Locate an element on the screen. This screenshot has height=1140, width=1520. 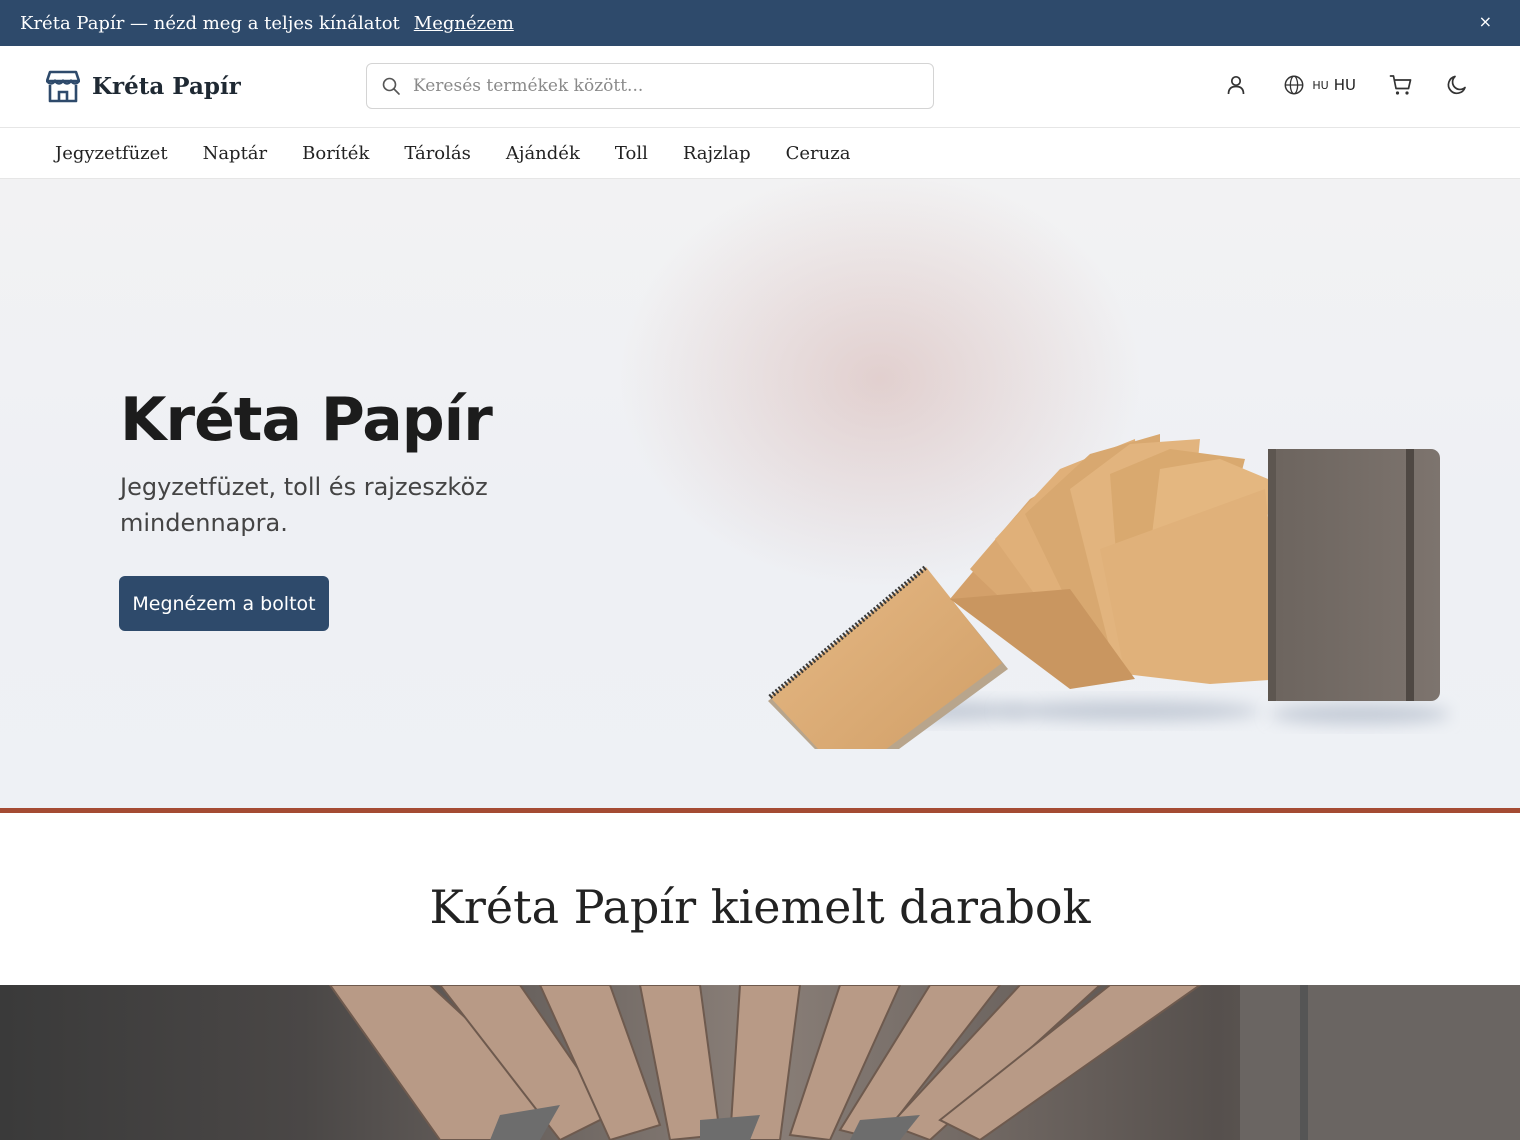
nav-item-rajzlap: Rajzlap is located at coordinates (717, 153).